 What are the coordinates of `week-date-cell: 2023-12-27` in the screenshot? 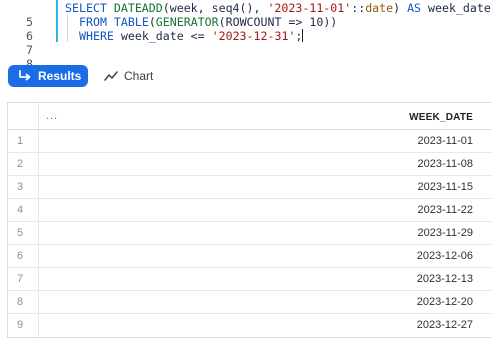 It's located at (445, 325).